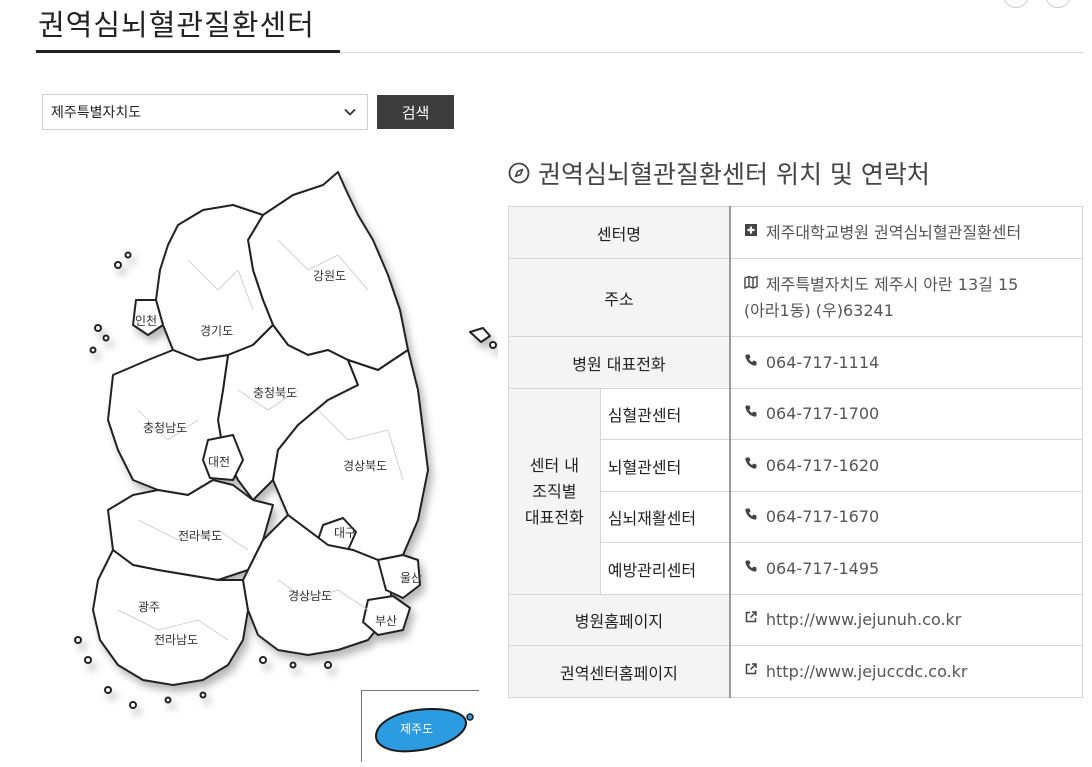 This screenshot has width=1092, height=767. Describe the element at coordinates (200, 536) in the screenshot. I see `region-label: 전라북도` at that location.